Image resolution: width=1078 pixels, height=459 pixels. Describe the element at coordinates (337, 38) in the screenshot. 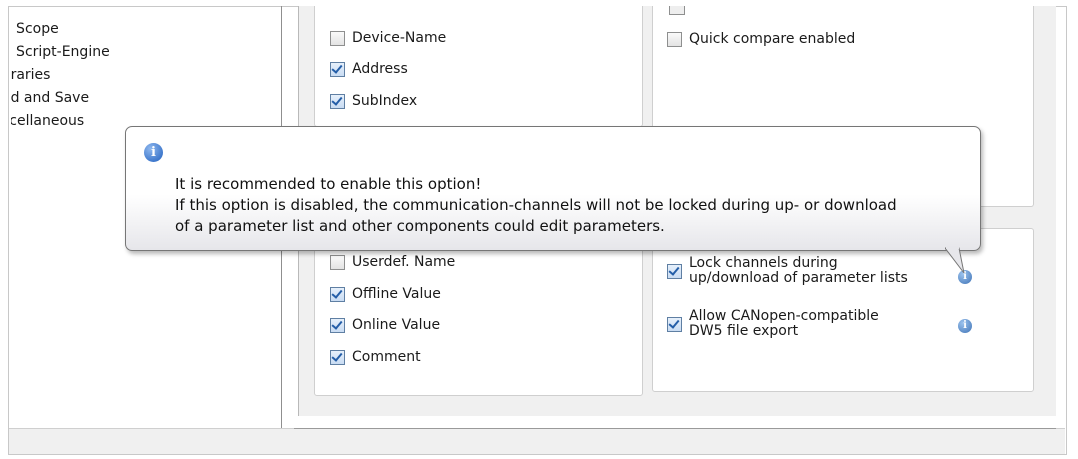

I see `device-name-checkbox` at that location.